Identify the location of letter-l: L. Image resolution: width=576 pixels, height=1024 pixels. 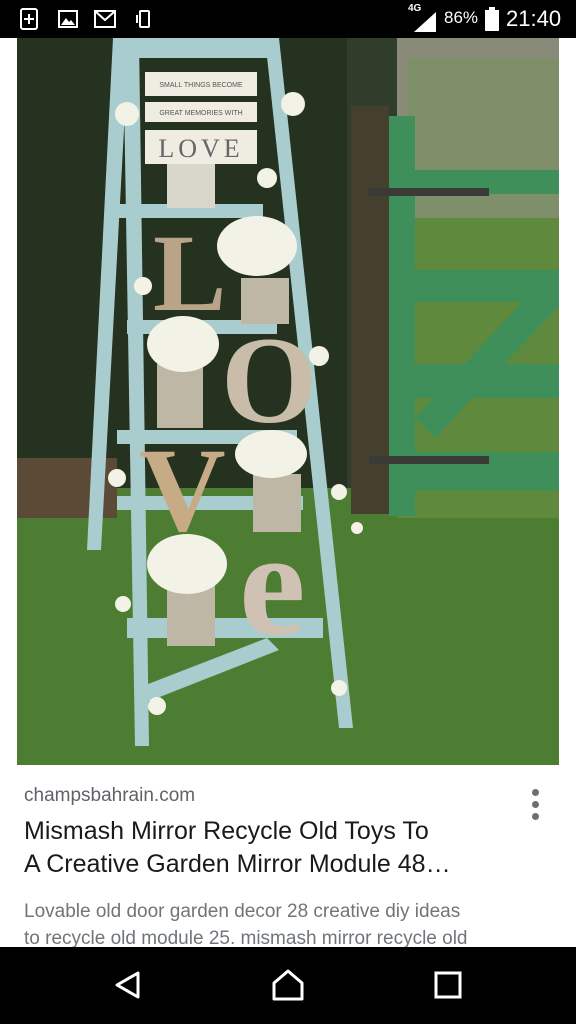
(189, 273).